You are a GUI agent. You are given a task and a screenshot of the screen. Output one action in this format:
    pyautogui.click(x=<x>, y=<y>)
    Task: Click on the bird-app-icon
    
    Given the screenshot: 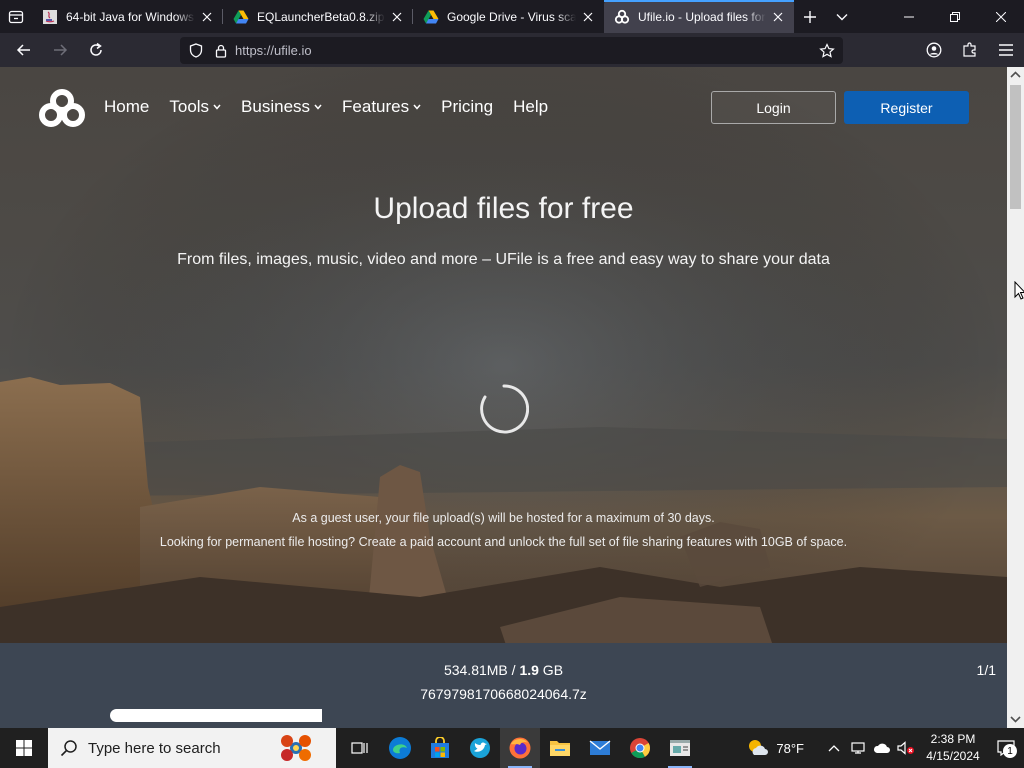 What is the action you would take?
    pyautogui.click(x=480, y=748)
    